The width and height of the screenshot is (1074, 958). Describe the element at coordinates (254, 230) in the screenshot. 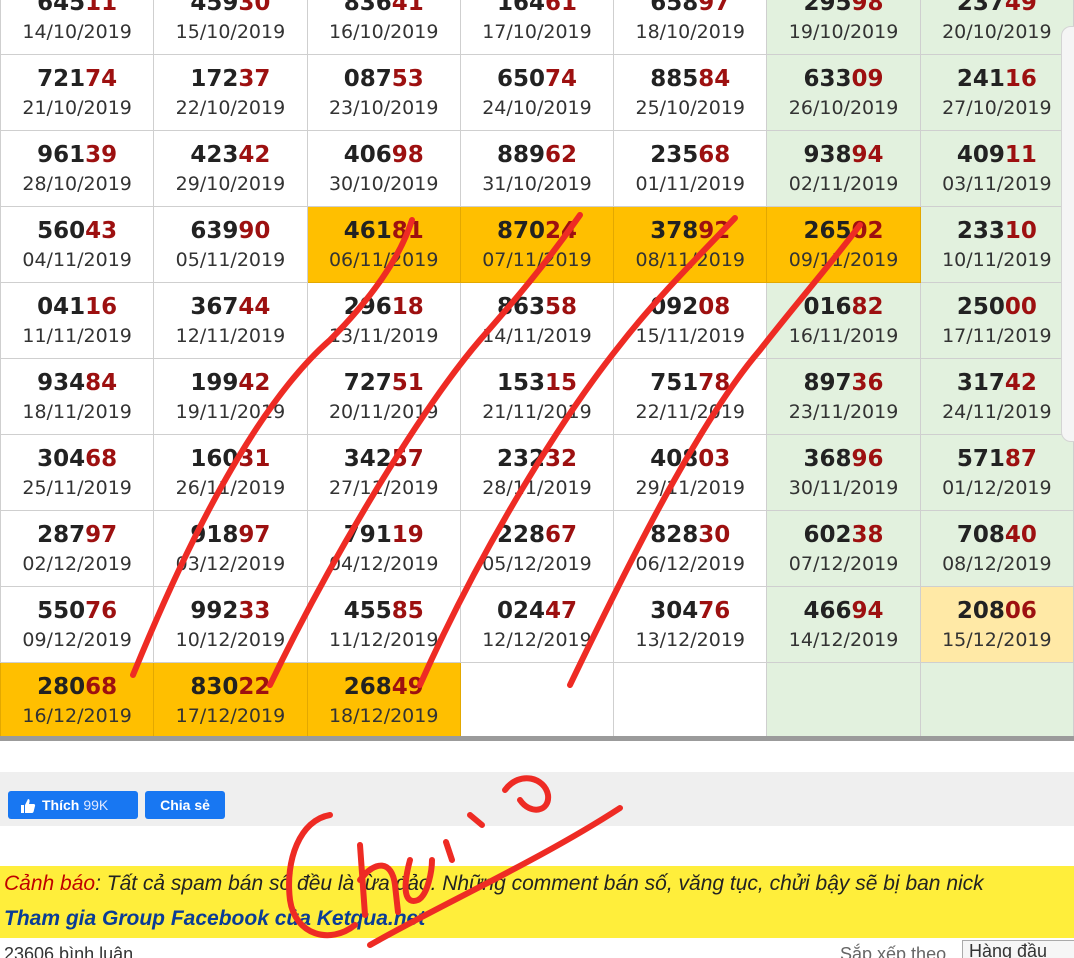

I see `number-tail: 90` at that location.